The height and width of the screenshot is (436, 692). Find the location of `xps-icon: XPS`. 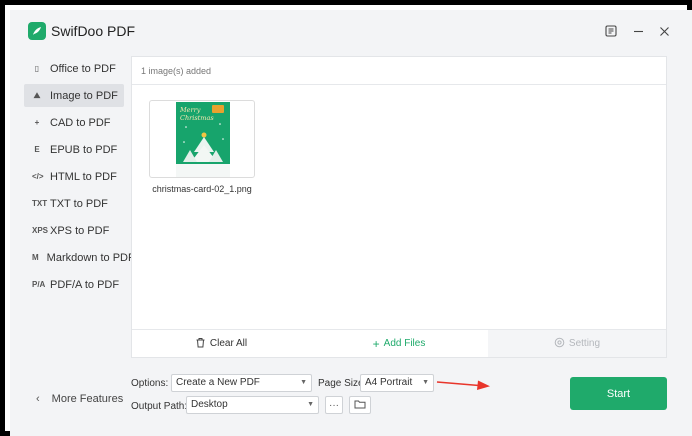

xps-icon: XPS is located at coordinates (40, 230).